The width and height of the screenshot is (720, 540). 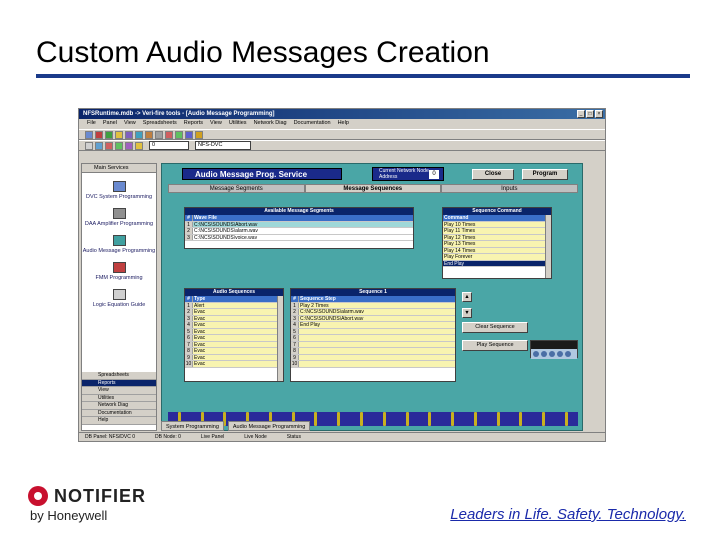 What do you see at coordinates (467, 313) in the screenshot?
I see `down-arrow-icon: ▼` at bounding box center [467, 313].